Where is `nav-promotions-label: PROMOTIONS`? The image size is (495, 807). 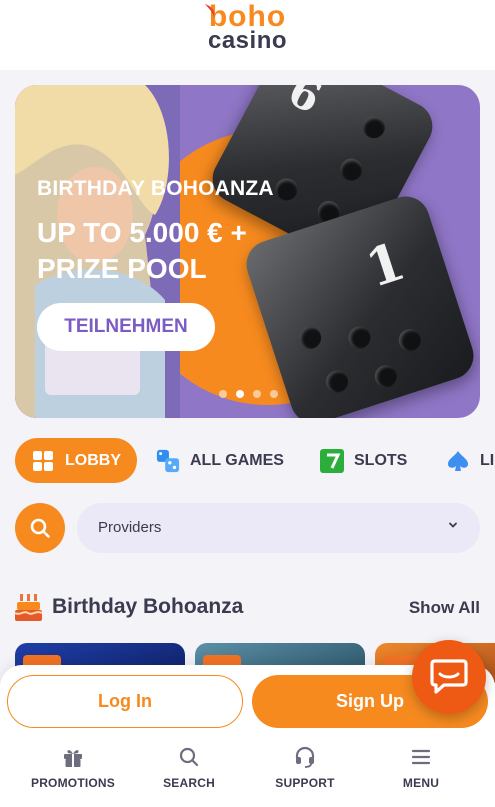 nav-promotions-label: PROMOTIONS is located at coordinates (72, 783).